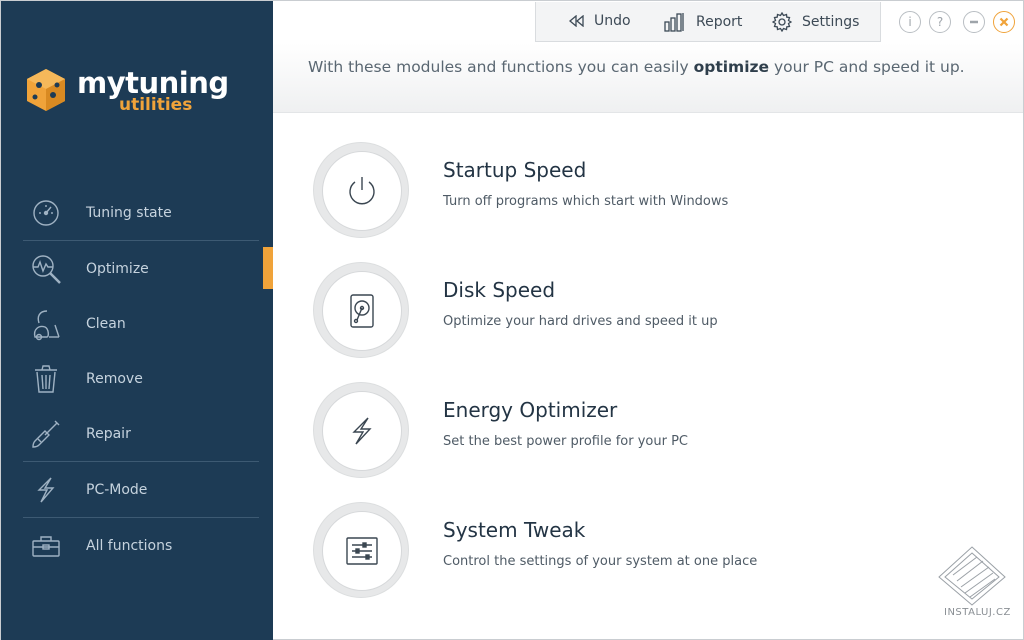 The height and width of the screenshot is (640, 1024). I want to click on toolbox-icon, so click(46, 546).